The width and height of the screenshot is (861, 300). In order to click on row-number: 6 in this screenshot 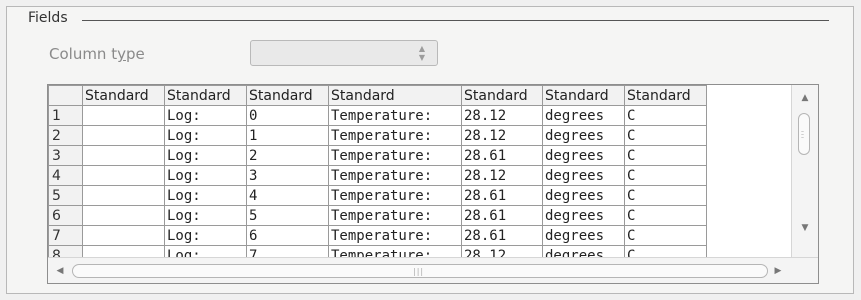, I will do `click(65, 215)`.